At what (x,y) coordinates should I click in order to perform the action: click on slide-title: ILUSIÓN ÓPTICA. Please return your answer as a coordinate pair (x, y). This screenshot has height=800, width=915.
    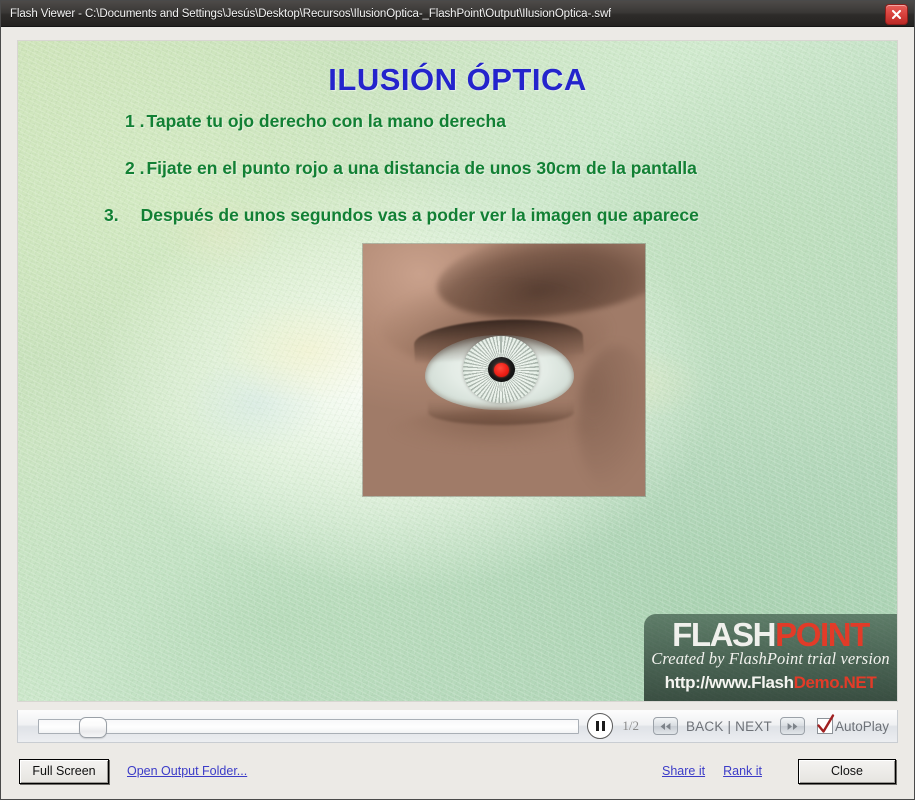
    Looking at the image, I should click on (457, 79).